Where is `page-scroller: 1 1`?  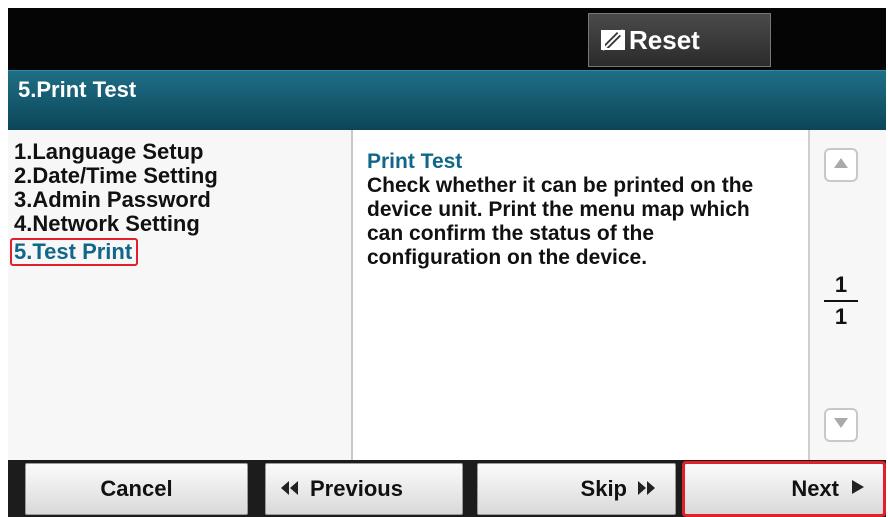 page-scroller: 1 1 is located at coordinates (847, 295).